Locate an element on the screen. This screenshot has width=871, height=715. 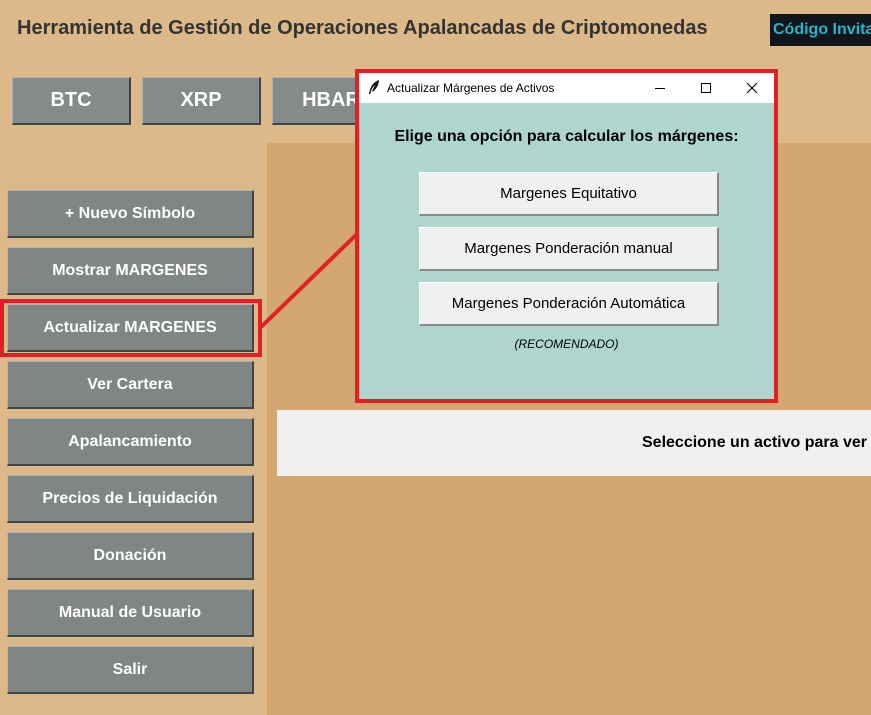
close-icon is located at coordinates (752, 88).